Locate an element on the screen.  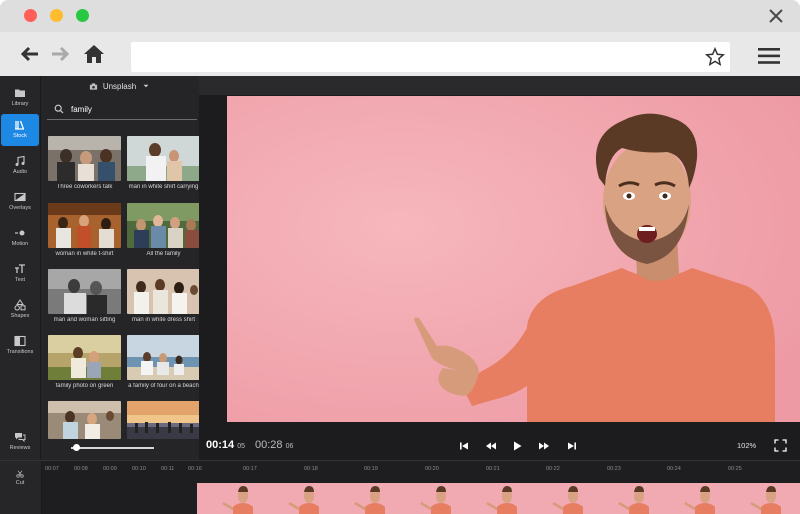
scissors-icon is located at coordinates (20, 474).